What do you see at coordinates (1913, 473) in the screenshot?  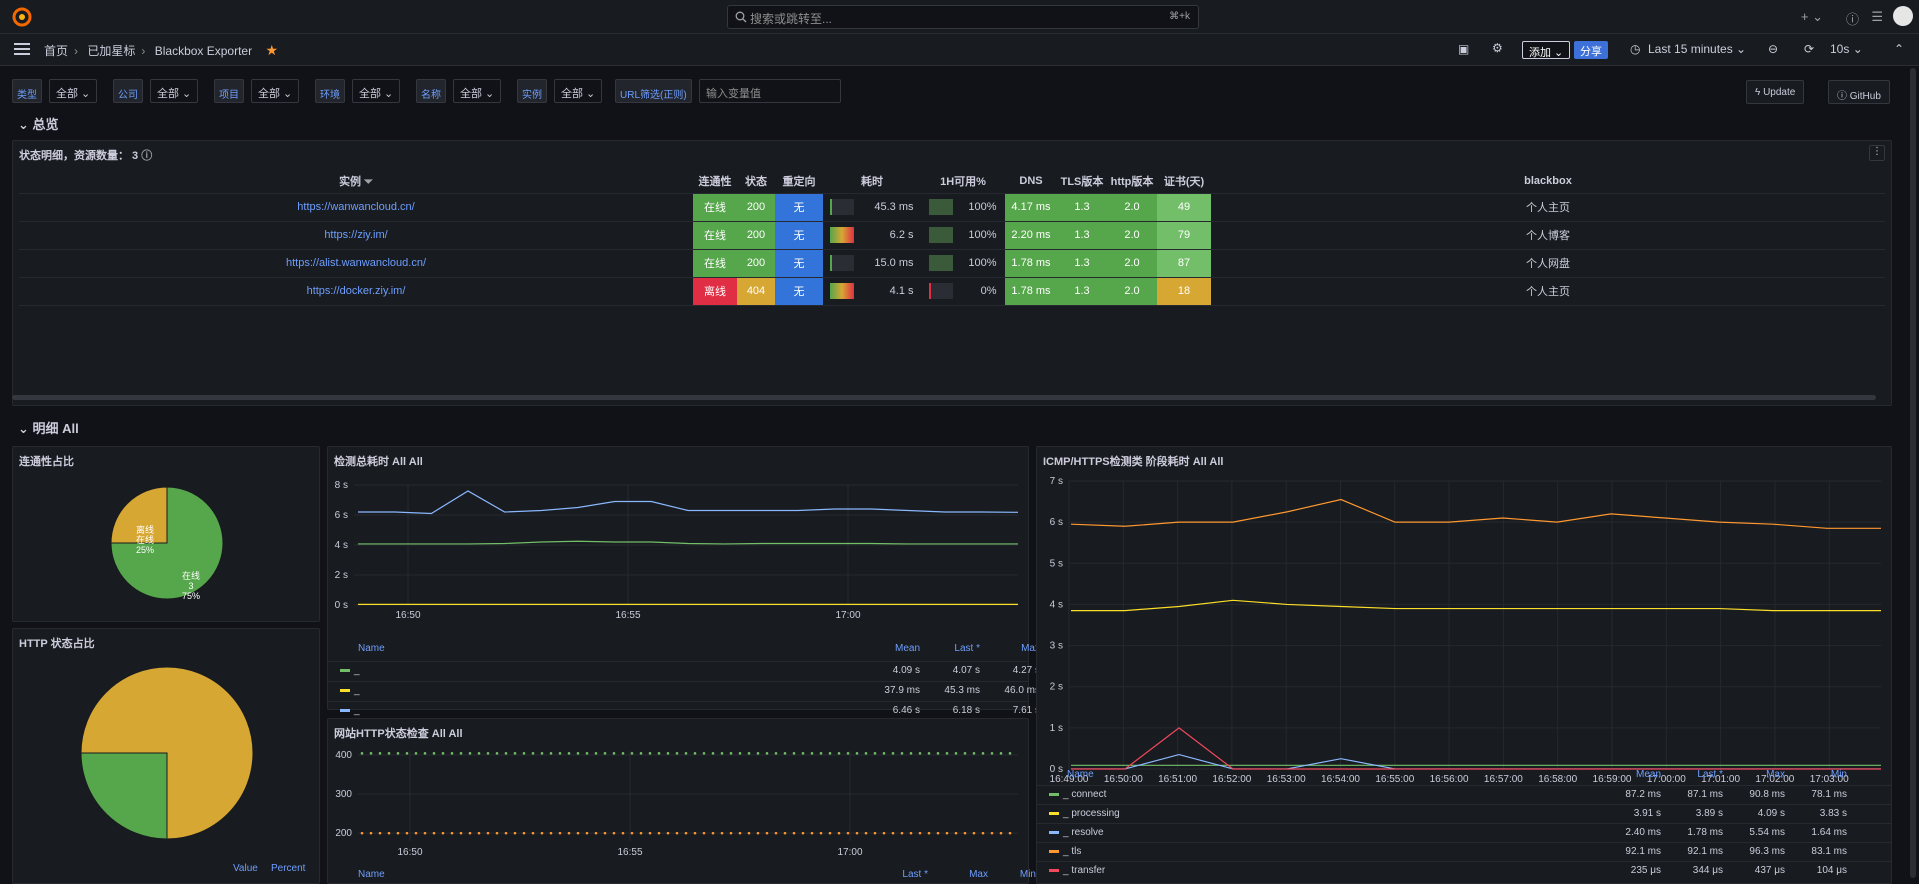 I see `vertical-scrollbar` at bounding box center [1913, 473].